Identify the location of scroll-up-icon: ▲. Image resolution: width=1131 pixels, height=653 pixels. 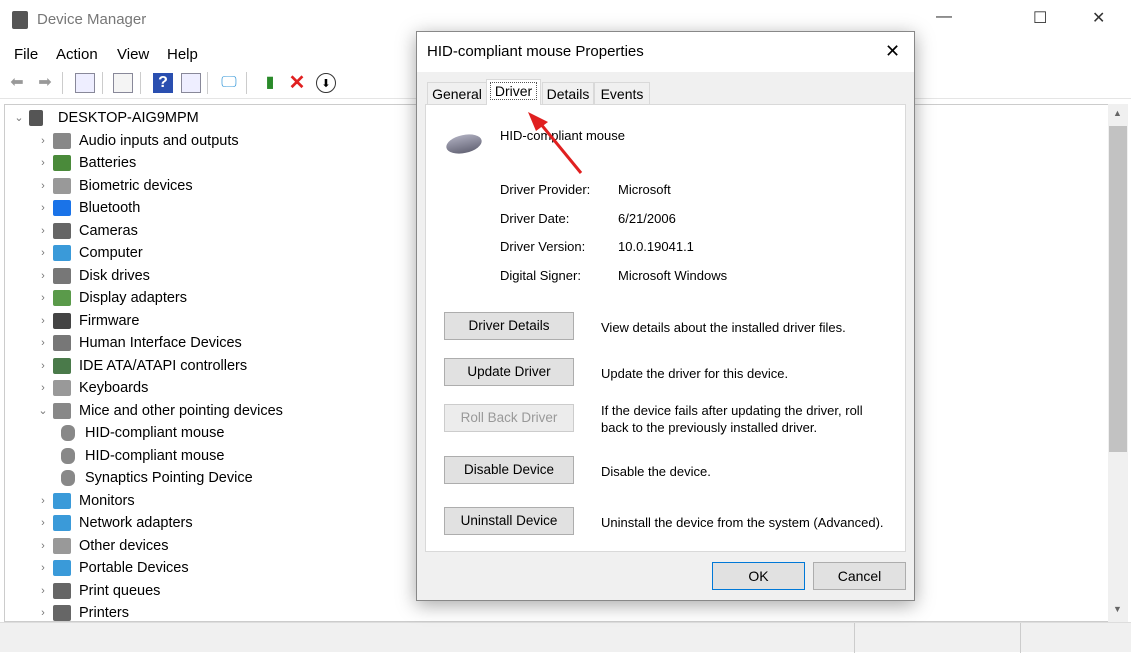
(1117, 113).